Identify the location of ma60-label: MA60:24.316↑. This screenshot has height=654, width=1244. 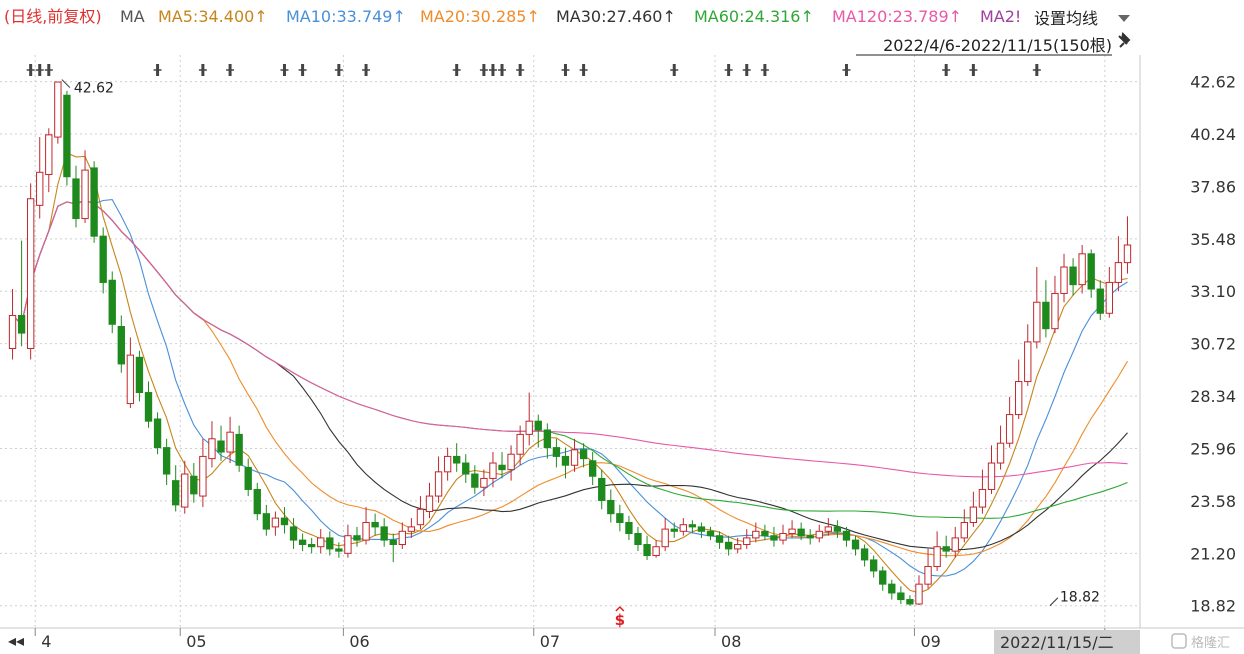
(754, 16).